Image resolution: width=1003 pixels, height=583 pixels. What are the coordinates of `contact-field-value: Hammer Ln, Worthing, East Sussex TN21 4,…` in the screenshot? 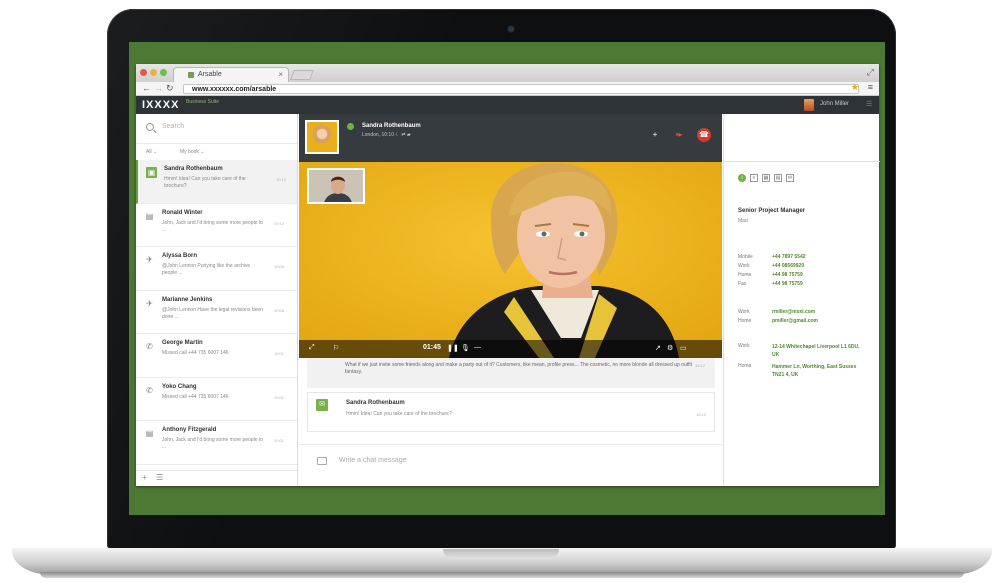 It's located at (820, 371).